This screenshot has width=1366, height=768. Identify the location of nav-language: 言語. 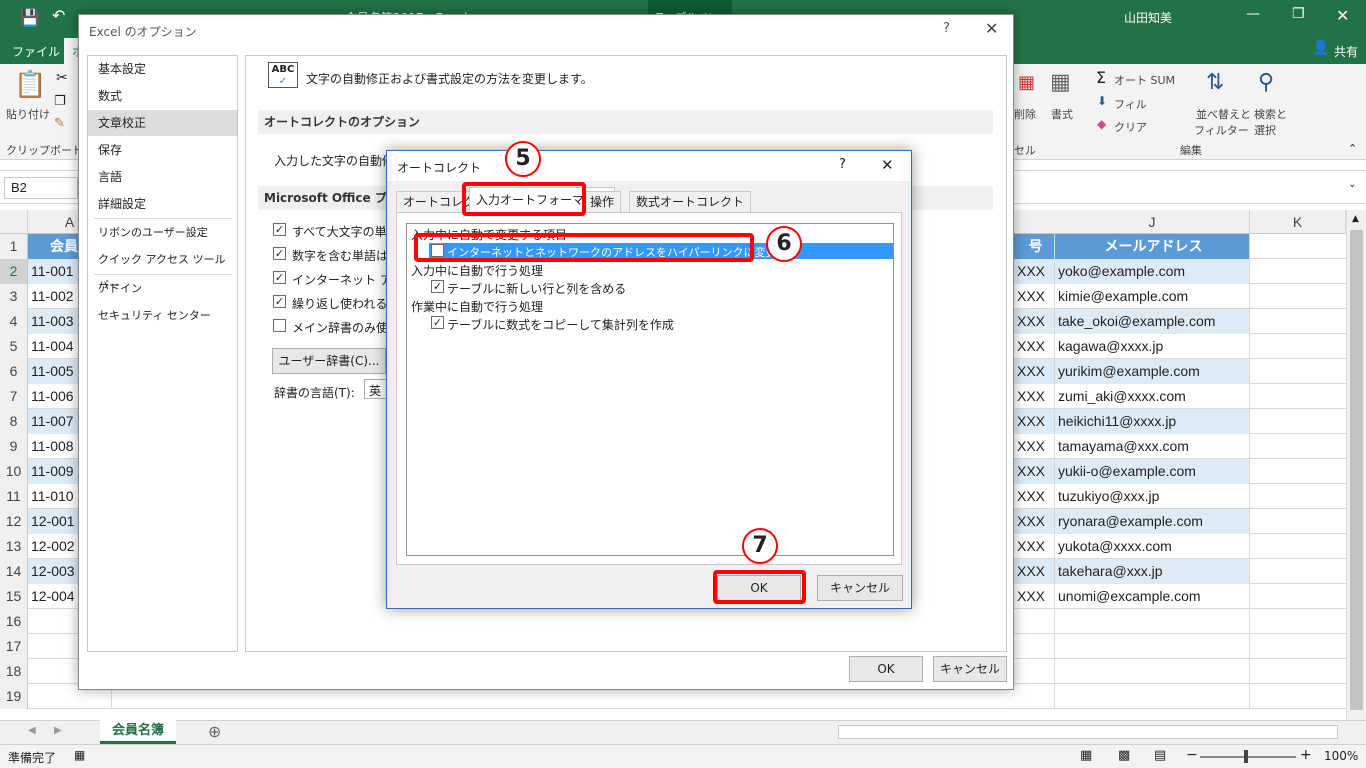
(162, 177).